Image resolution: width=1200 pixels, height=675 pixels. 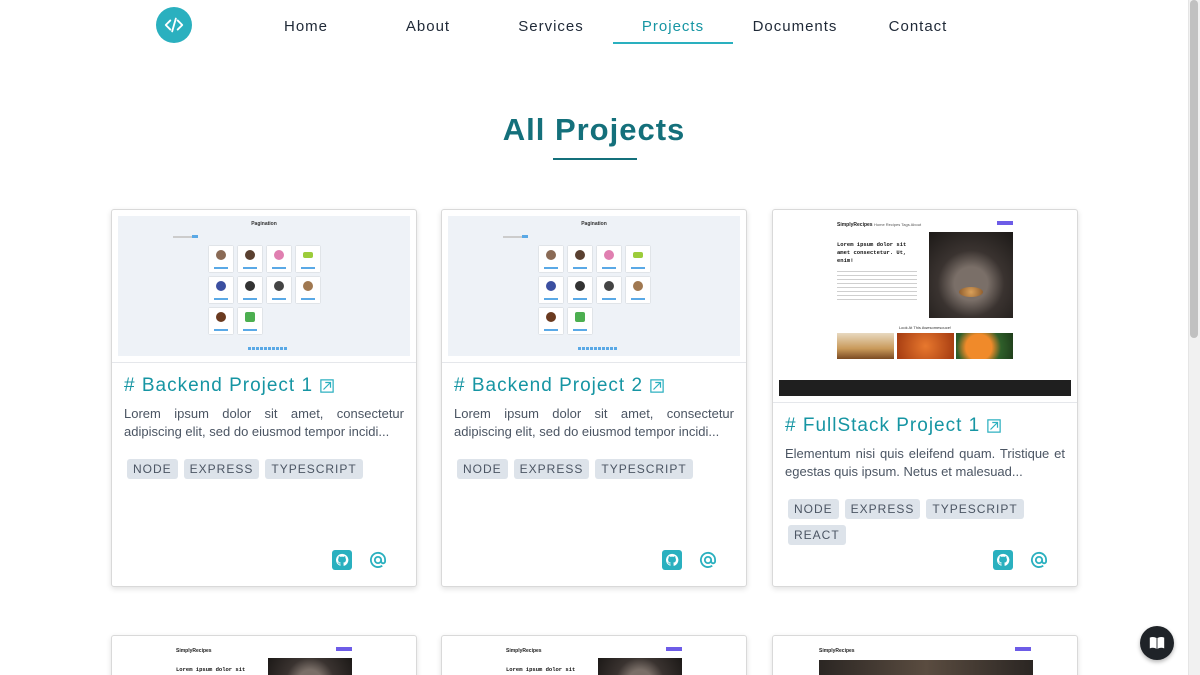 I want to click on scrollbar, so click(x=1194, y=337).